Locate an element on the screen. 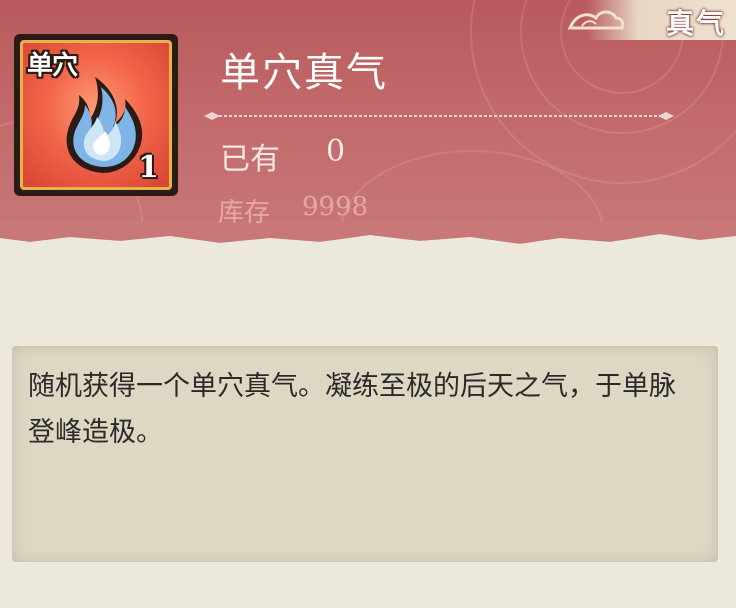 This screenshot has width=736, height=608. title-divider is located at coordinates (439, 116).